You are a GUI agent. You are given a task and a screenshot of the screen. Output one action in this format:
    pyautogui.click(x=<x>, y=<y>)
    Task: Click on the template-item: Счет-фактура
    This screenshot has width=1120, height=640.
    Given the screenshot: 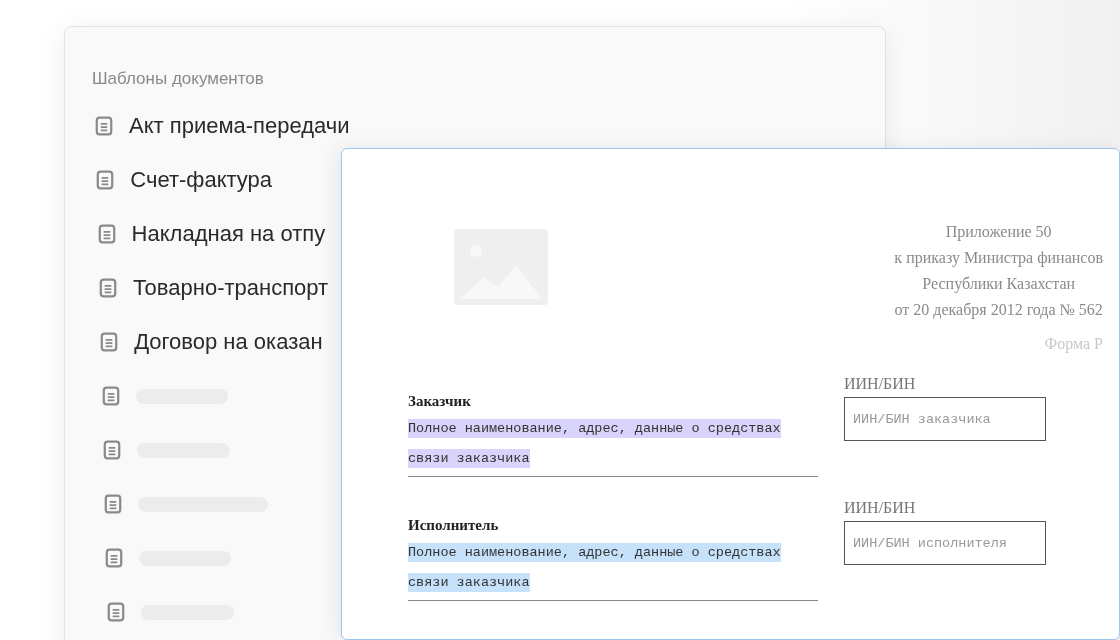 What is the action you would take?
    pyautogui.click(x=183, y=180)
    